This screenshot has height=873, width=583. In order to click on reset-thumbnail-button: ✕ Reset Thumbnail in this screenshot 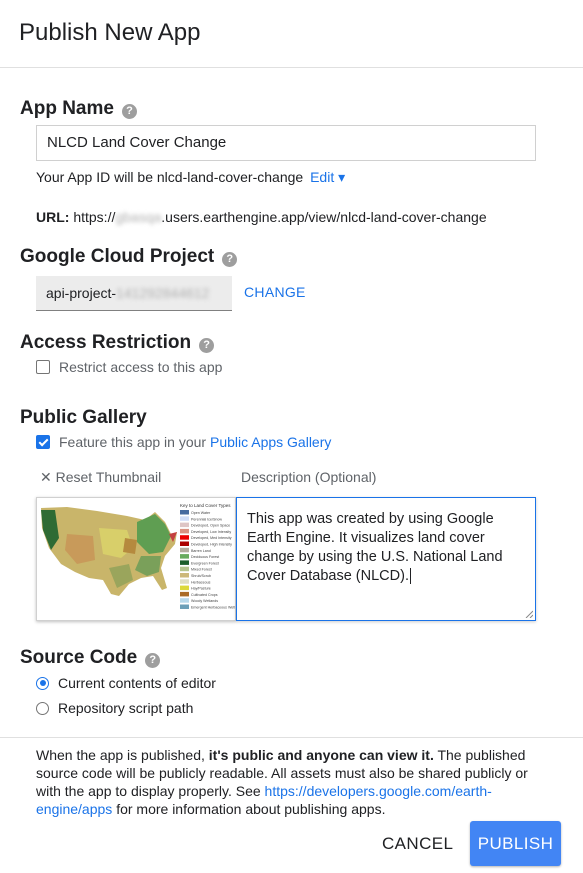, I will do `click(100, 477)`.